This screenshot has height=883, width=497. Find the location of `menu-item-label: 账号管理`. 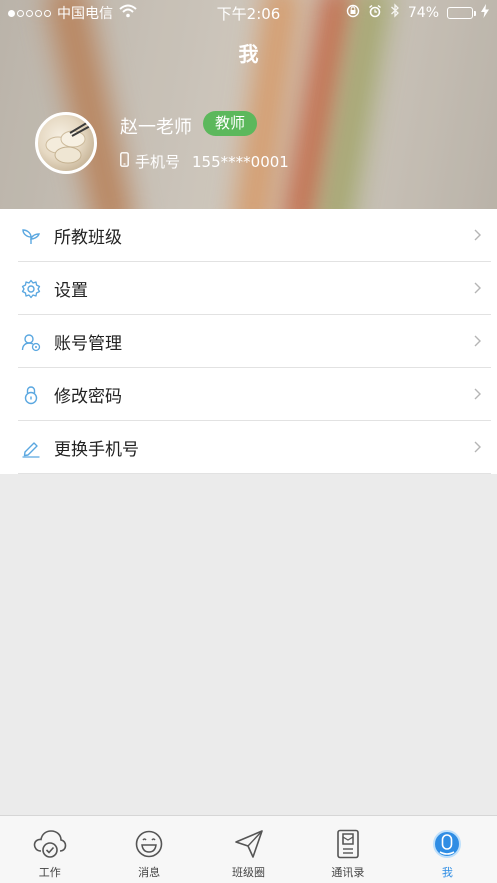

menu-item-label: 账号管理 is located at coordinates (88, 344).